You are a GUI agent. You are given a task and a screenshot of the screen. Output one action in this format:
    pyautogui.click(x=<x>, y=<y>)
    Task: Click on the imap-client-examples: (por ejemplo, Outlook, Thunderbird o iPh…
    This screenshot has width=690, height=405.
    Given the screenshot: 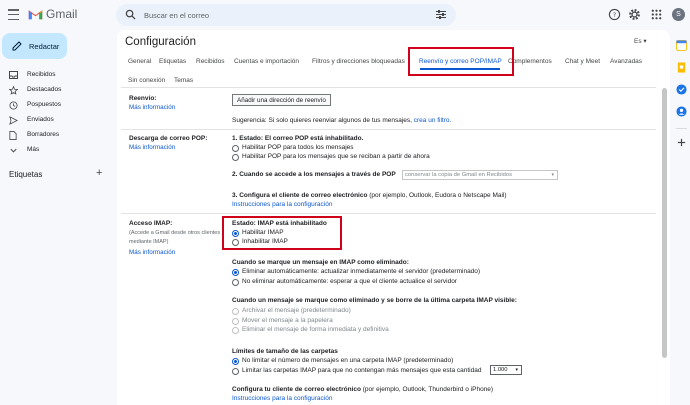 What is the action you would take?
    pyautogui.click(x=428, y=389)
    